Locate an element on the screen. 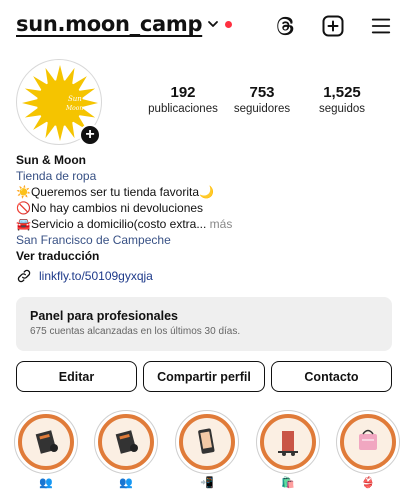 Image resolution: width=408 pixels, height=503 pixels. threads-icon is located at coordinates (285, 26).